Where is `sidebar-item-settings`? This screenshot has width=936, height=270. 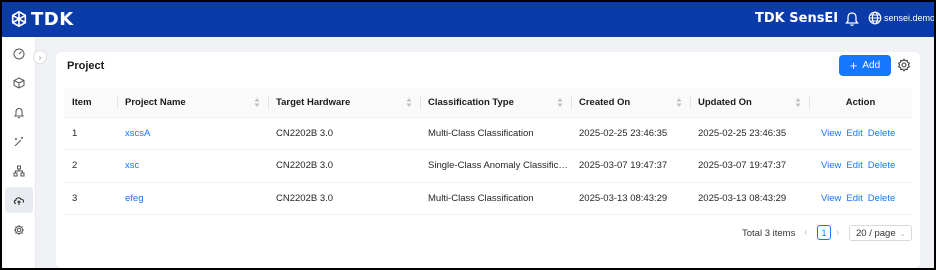
sidebar-item-settings is located at coordinates (19, 230).